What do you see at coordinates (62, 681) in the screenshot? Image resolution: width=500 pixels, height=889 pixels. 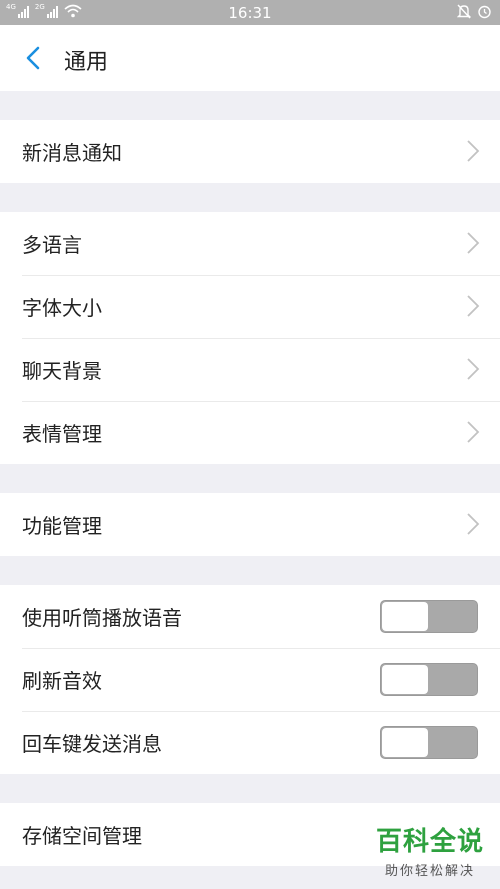 I see `settings-item-label: 刷新音效` at bounding box center [62, 681].